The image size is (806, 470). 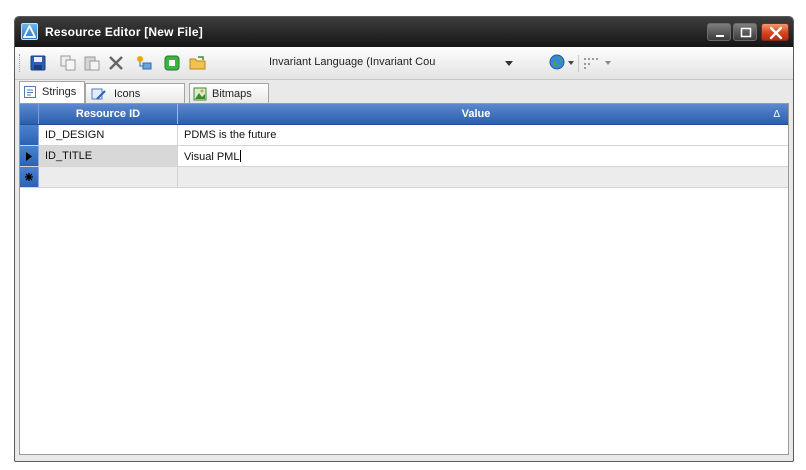 What do you see at coordinates (483, 135) in the screenshot?
I see `value-cell: PDMS is the future` at bounding box center [483, 135].